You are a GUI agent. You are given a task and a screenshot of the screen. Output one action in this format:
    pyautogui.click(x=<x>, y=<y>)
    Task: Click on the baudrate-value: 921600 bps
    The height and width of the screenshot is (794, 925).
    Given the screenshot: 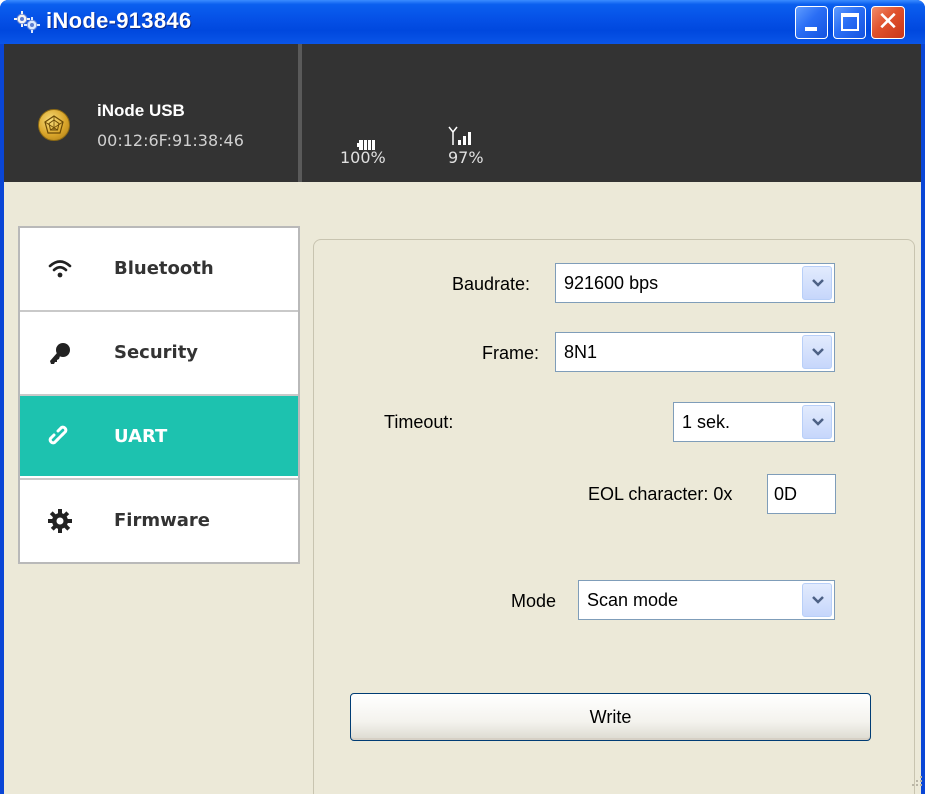 What is the action you would take?
    pyautogui.click(x=611, y=283)
    